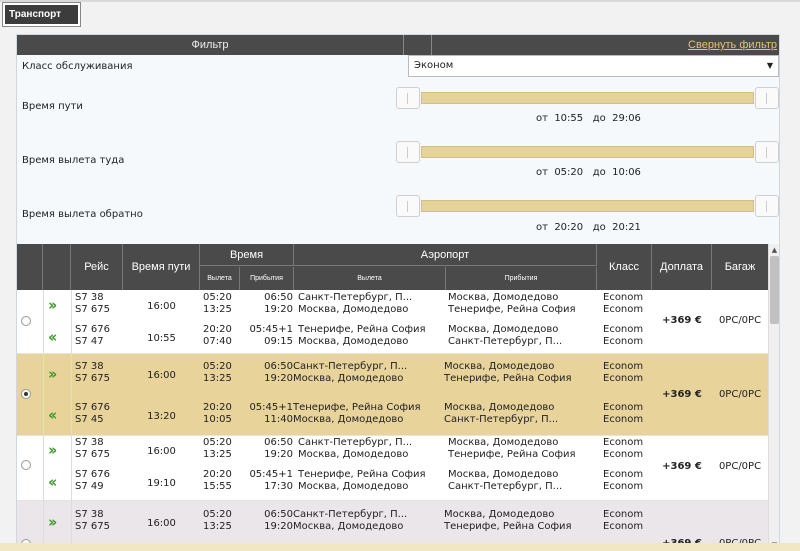 The width and height of the screenshot is (800, 551). Describe the element at coordinates (569, 172) in the screenshot. I see `range-from-value: 05:20` at that location.